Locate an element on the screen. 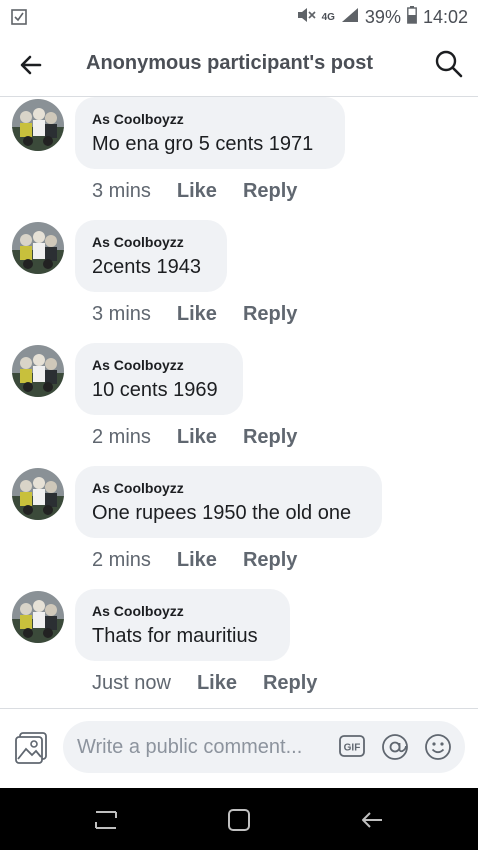 This screenshot has height=850, width=478. gif-icon: GIF is located at coordinates (352, 746).